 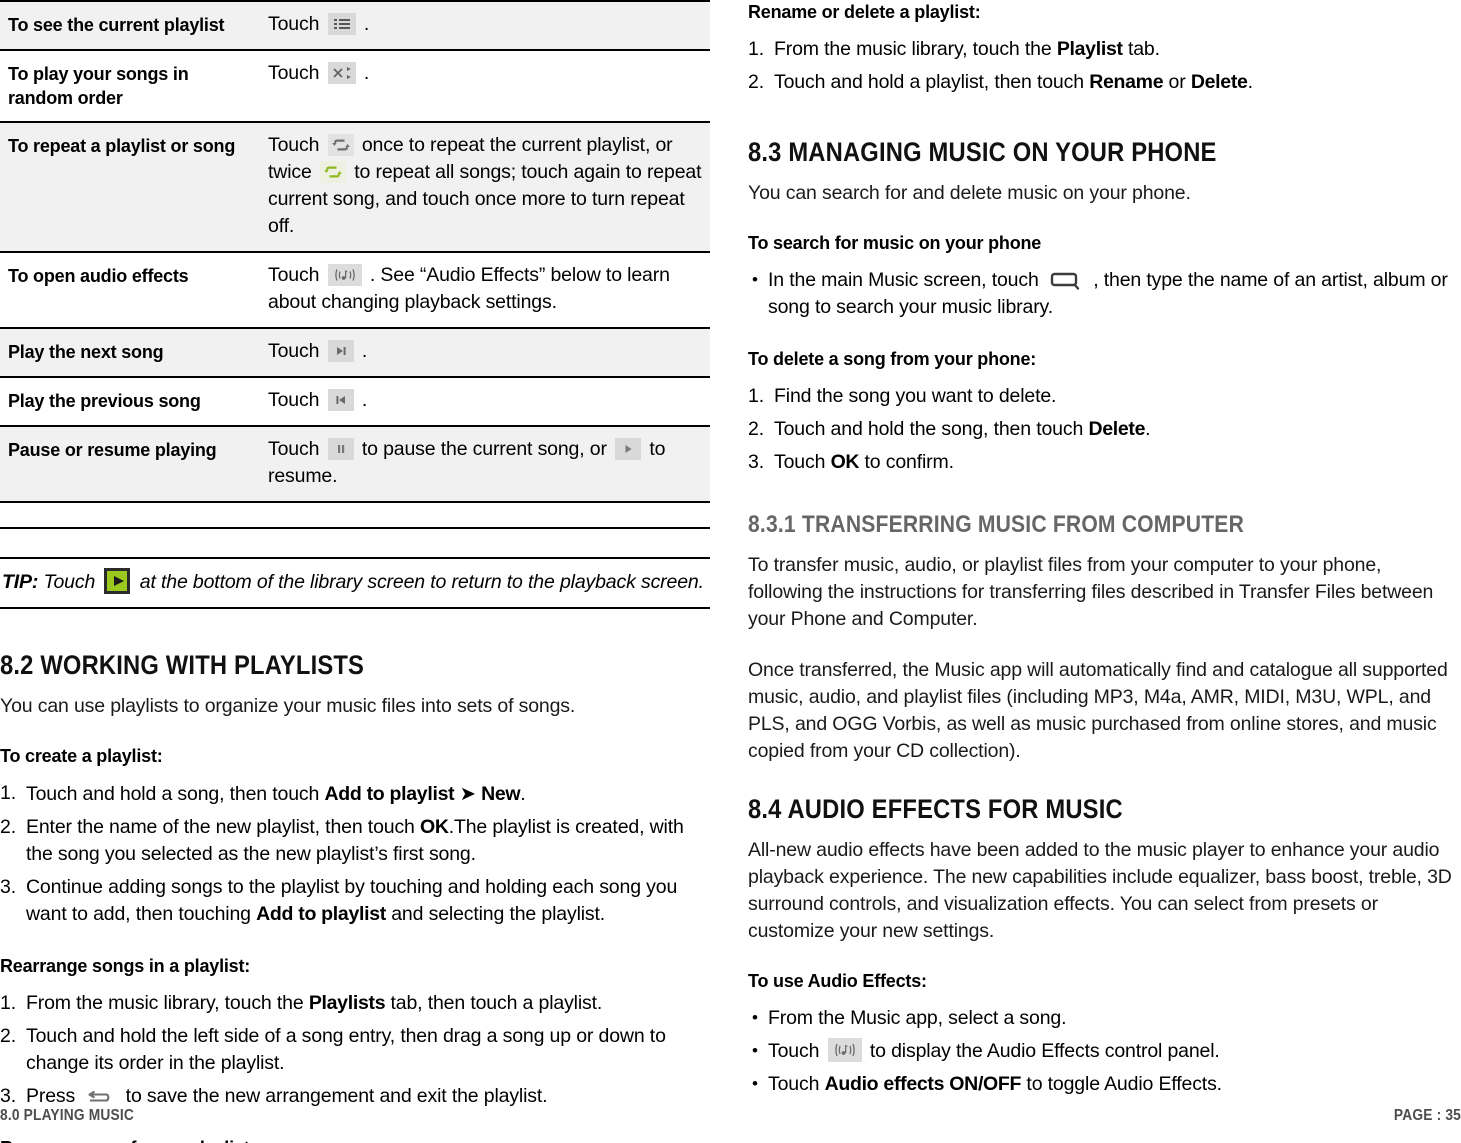 What do you see at coordinates (501, 794) in the screenshot?
I see `step-bold-term-2: New` at bounding box center [501, 794].